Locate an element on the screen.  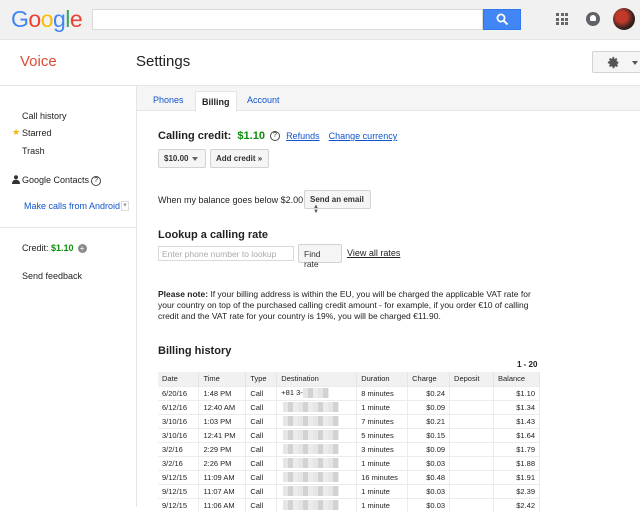
view-all-rates-link: View all rates is located at coordinates (373, 253).